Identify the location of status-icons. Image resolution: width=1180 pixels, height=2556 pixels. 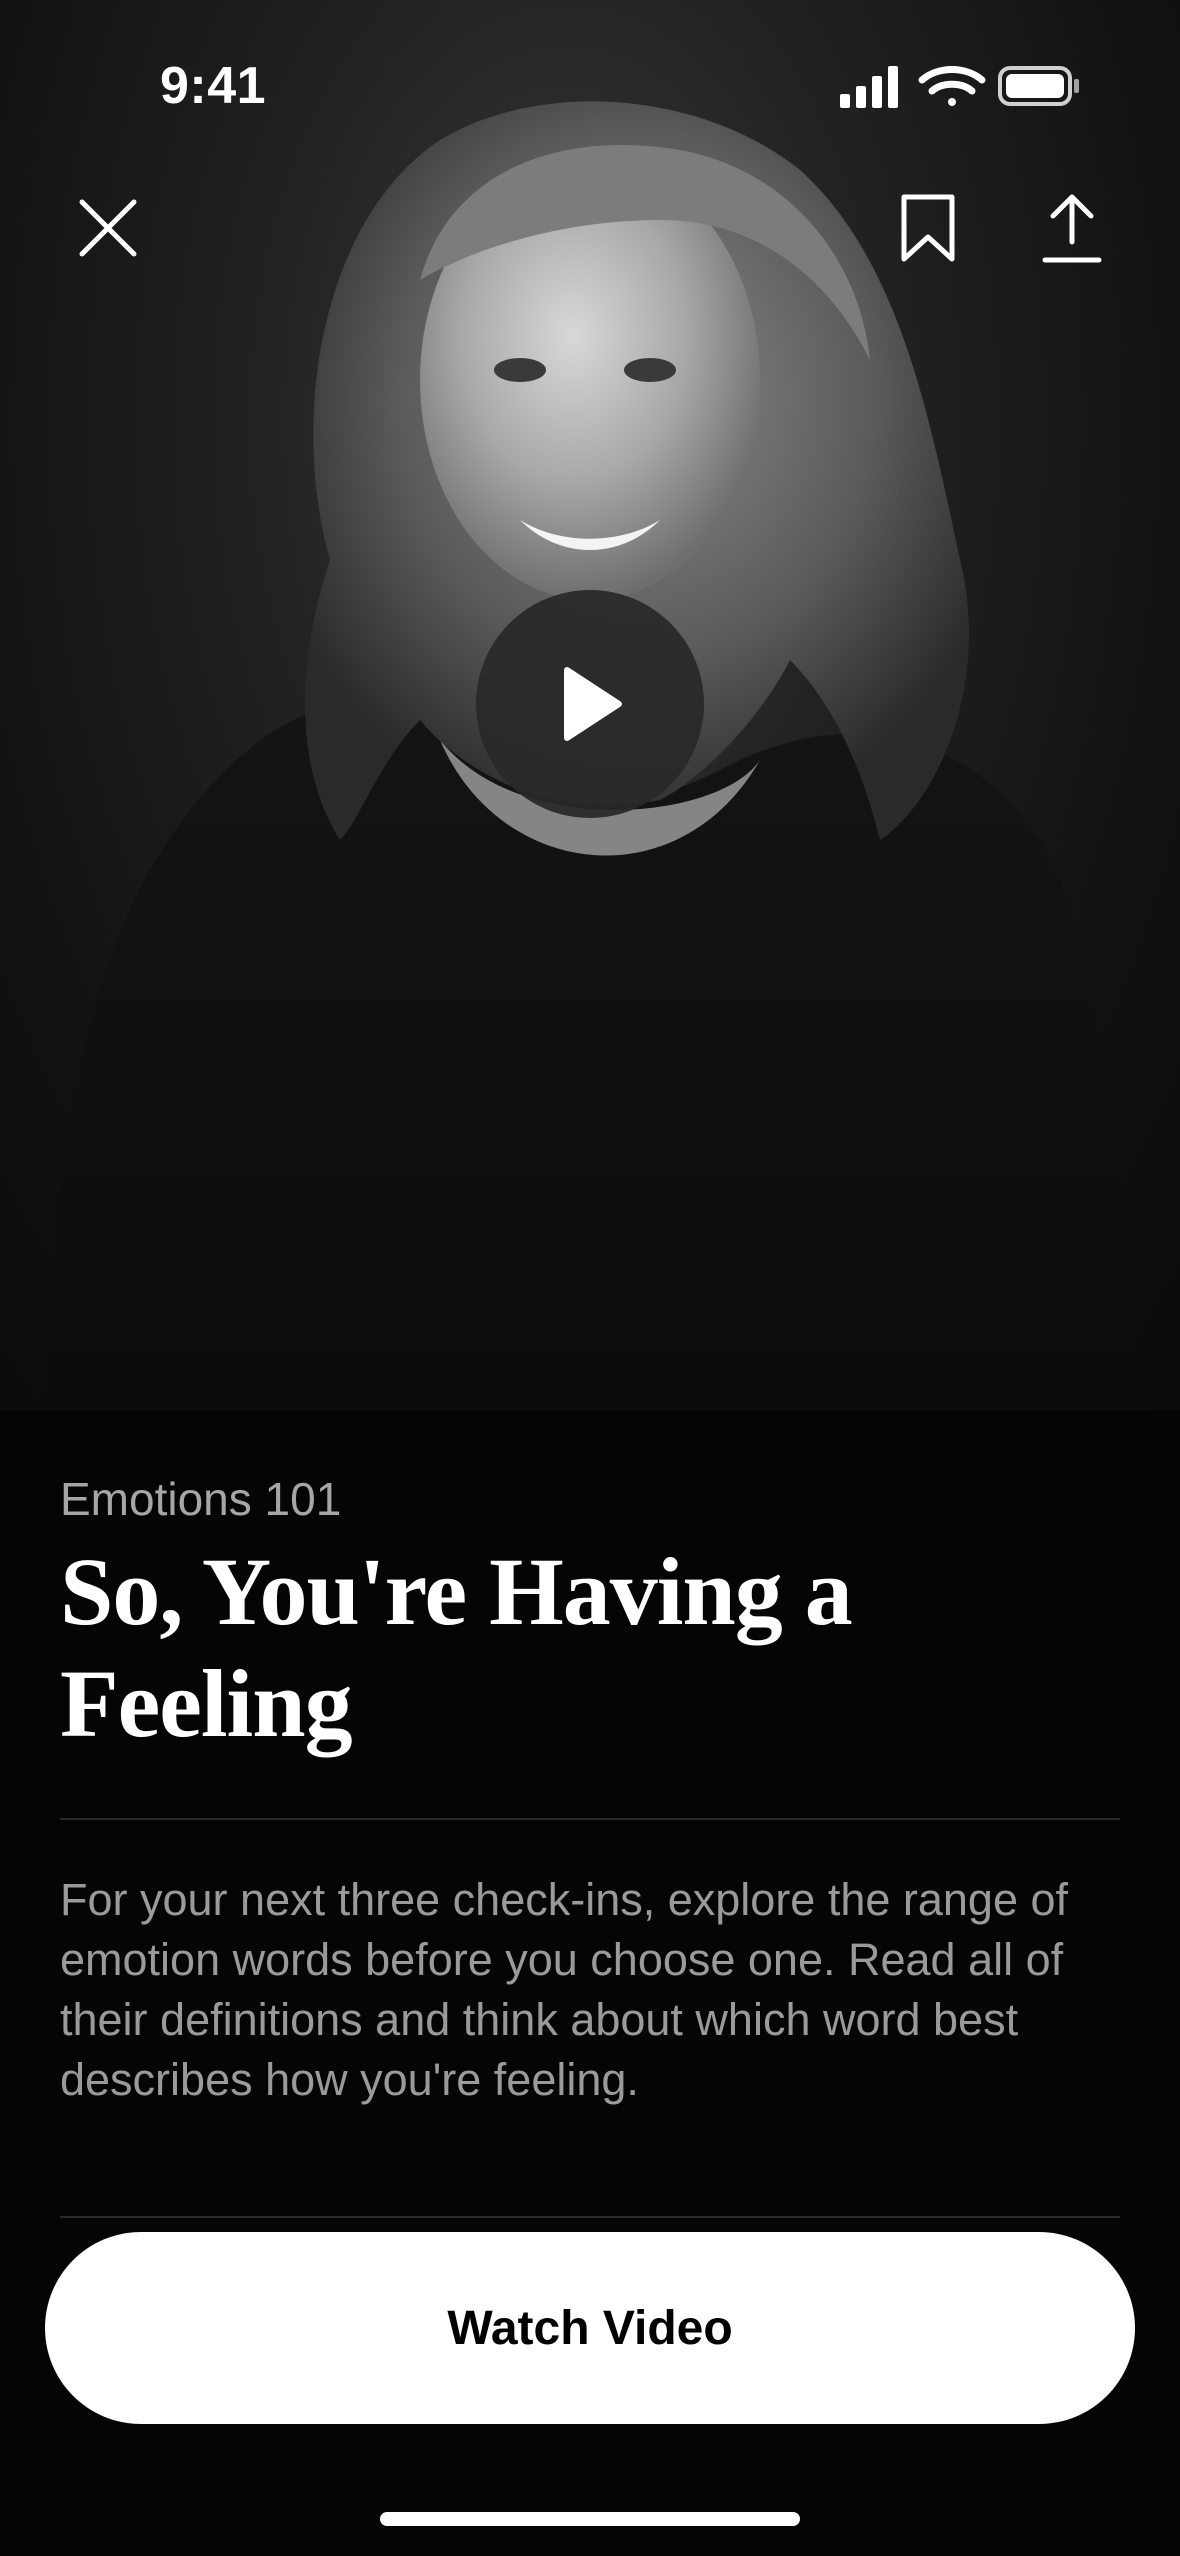
(959, 87).